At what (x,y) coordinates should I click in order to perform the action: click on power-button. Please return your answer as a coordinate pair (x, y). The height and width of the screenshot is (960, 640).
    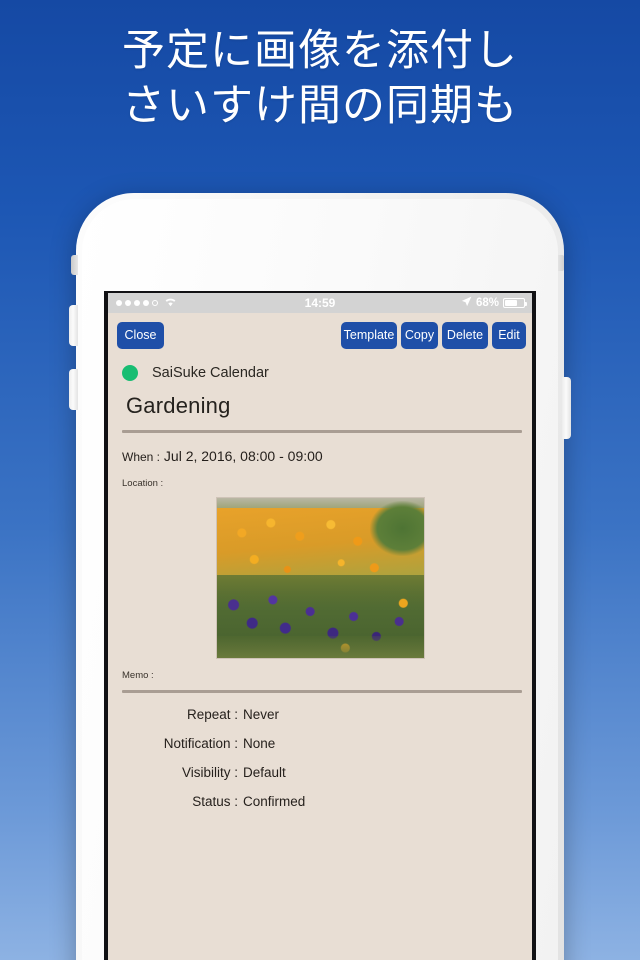
    Looking at the image, I should click on (566, 408).